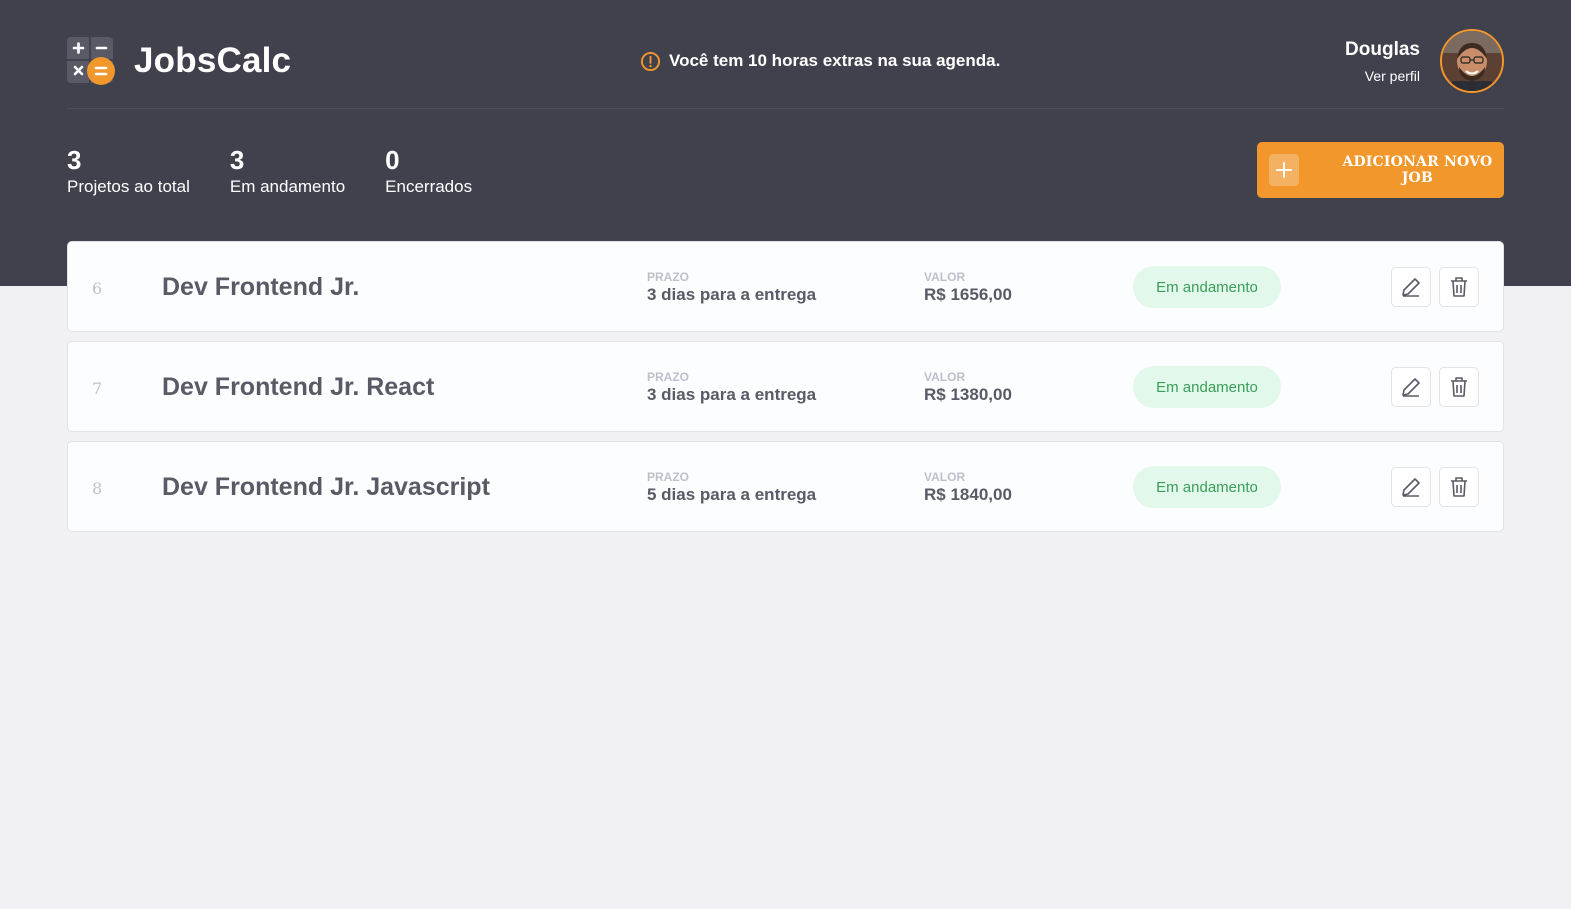  What do you see at coordinates (74, 160) in the screenshot?
I see `summary-total-value: 3` at bounding box center [74, 160].